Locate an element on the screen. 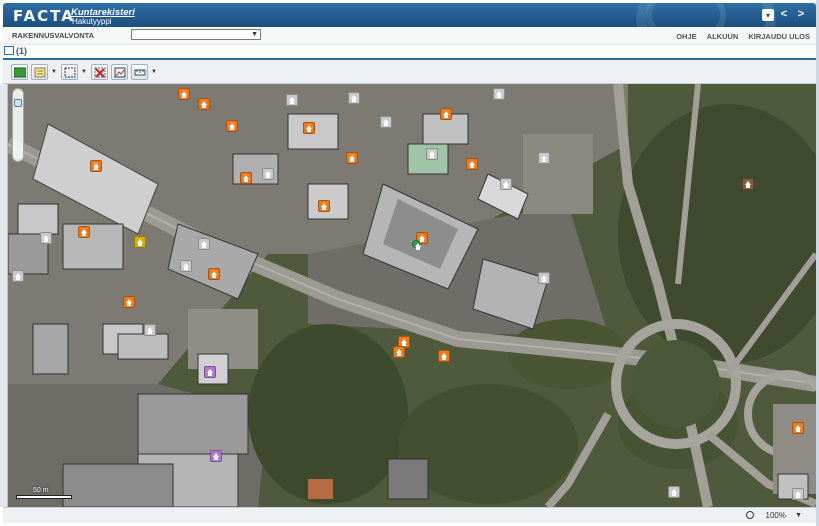  scale-bar: 50 m is located at coordinates (46, 493).